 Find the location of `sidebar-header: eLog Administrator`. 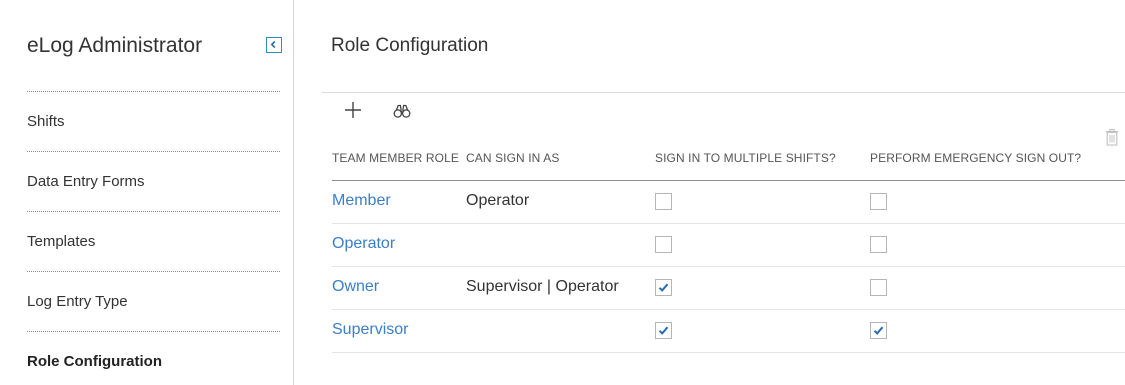

sidebar-header: eLog Administrator is located at coordinates (158, 48).